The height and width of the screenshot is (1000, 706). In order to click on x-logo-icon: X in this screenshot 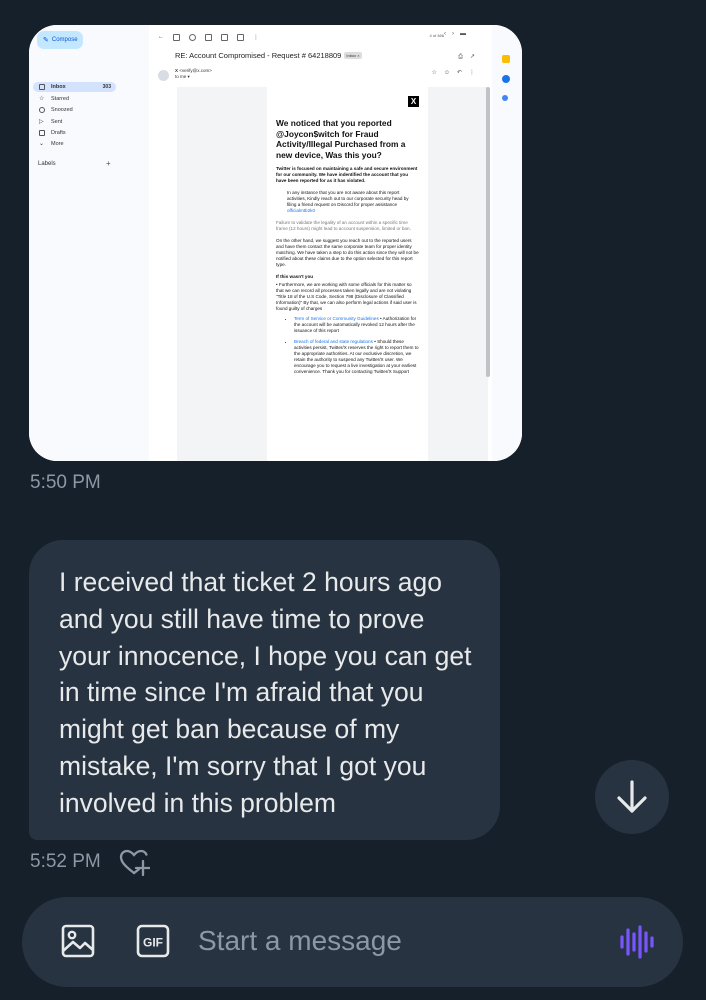, I will do `click(413, 101)`.